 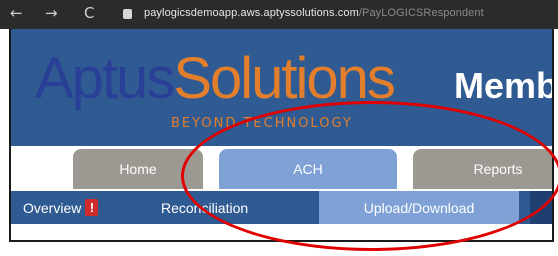 What do you see at coordinates (52, 207) in the screenshot?
I see `subnav-overview-label: Overview` at bounding box center [52, 207].